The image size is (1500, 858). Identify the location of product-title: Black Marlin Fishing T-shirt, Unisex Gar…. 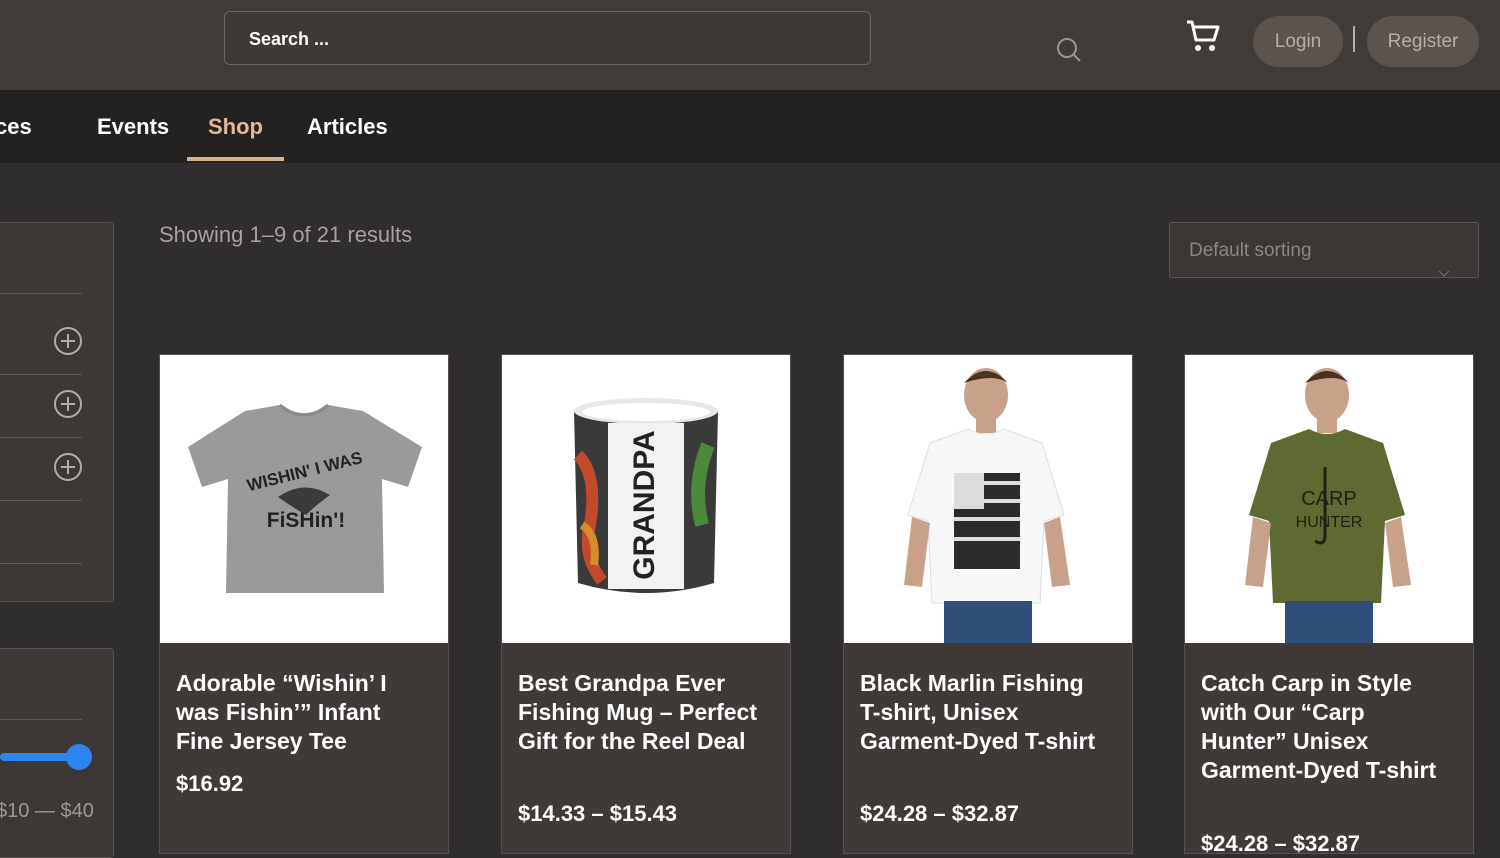
(985, 712).